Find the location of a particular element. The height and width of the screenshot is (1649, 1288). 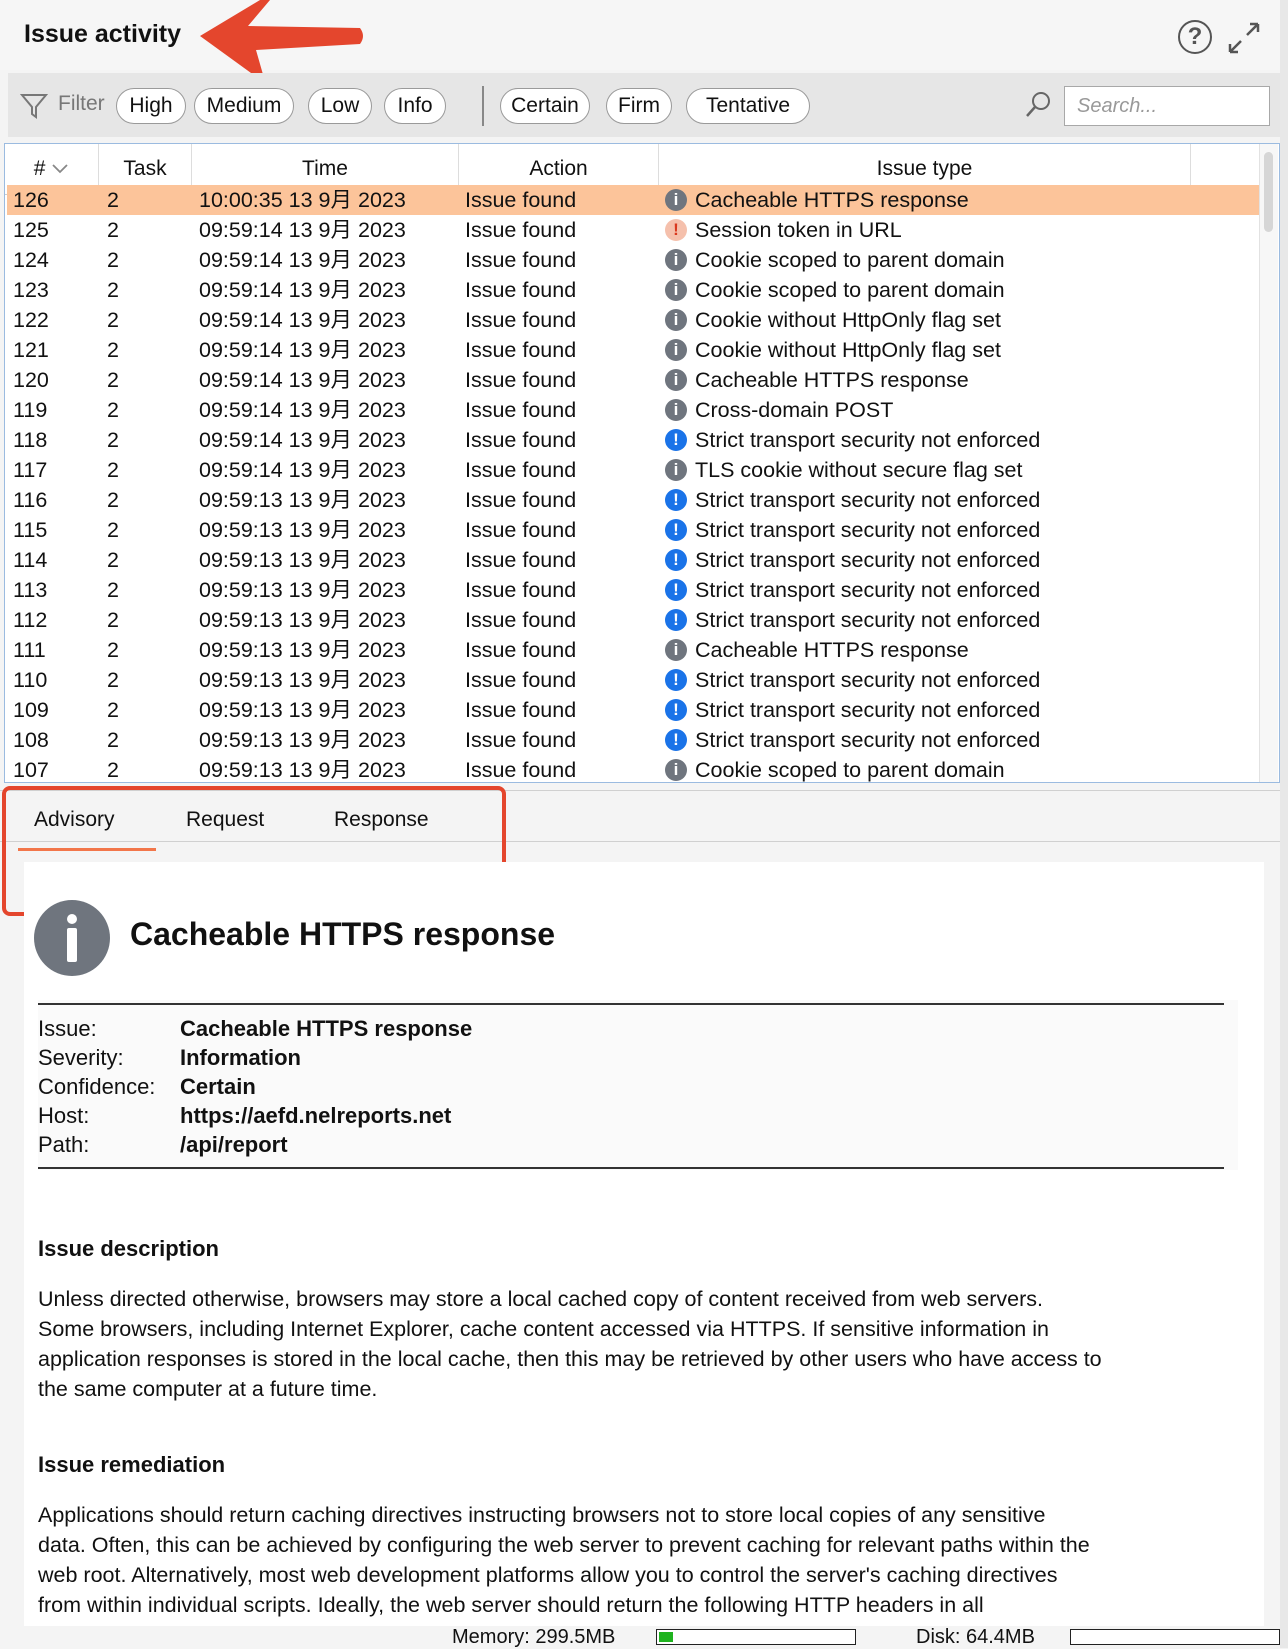

row-number: 114 is located at coordinates (30, 560).